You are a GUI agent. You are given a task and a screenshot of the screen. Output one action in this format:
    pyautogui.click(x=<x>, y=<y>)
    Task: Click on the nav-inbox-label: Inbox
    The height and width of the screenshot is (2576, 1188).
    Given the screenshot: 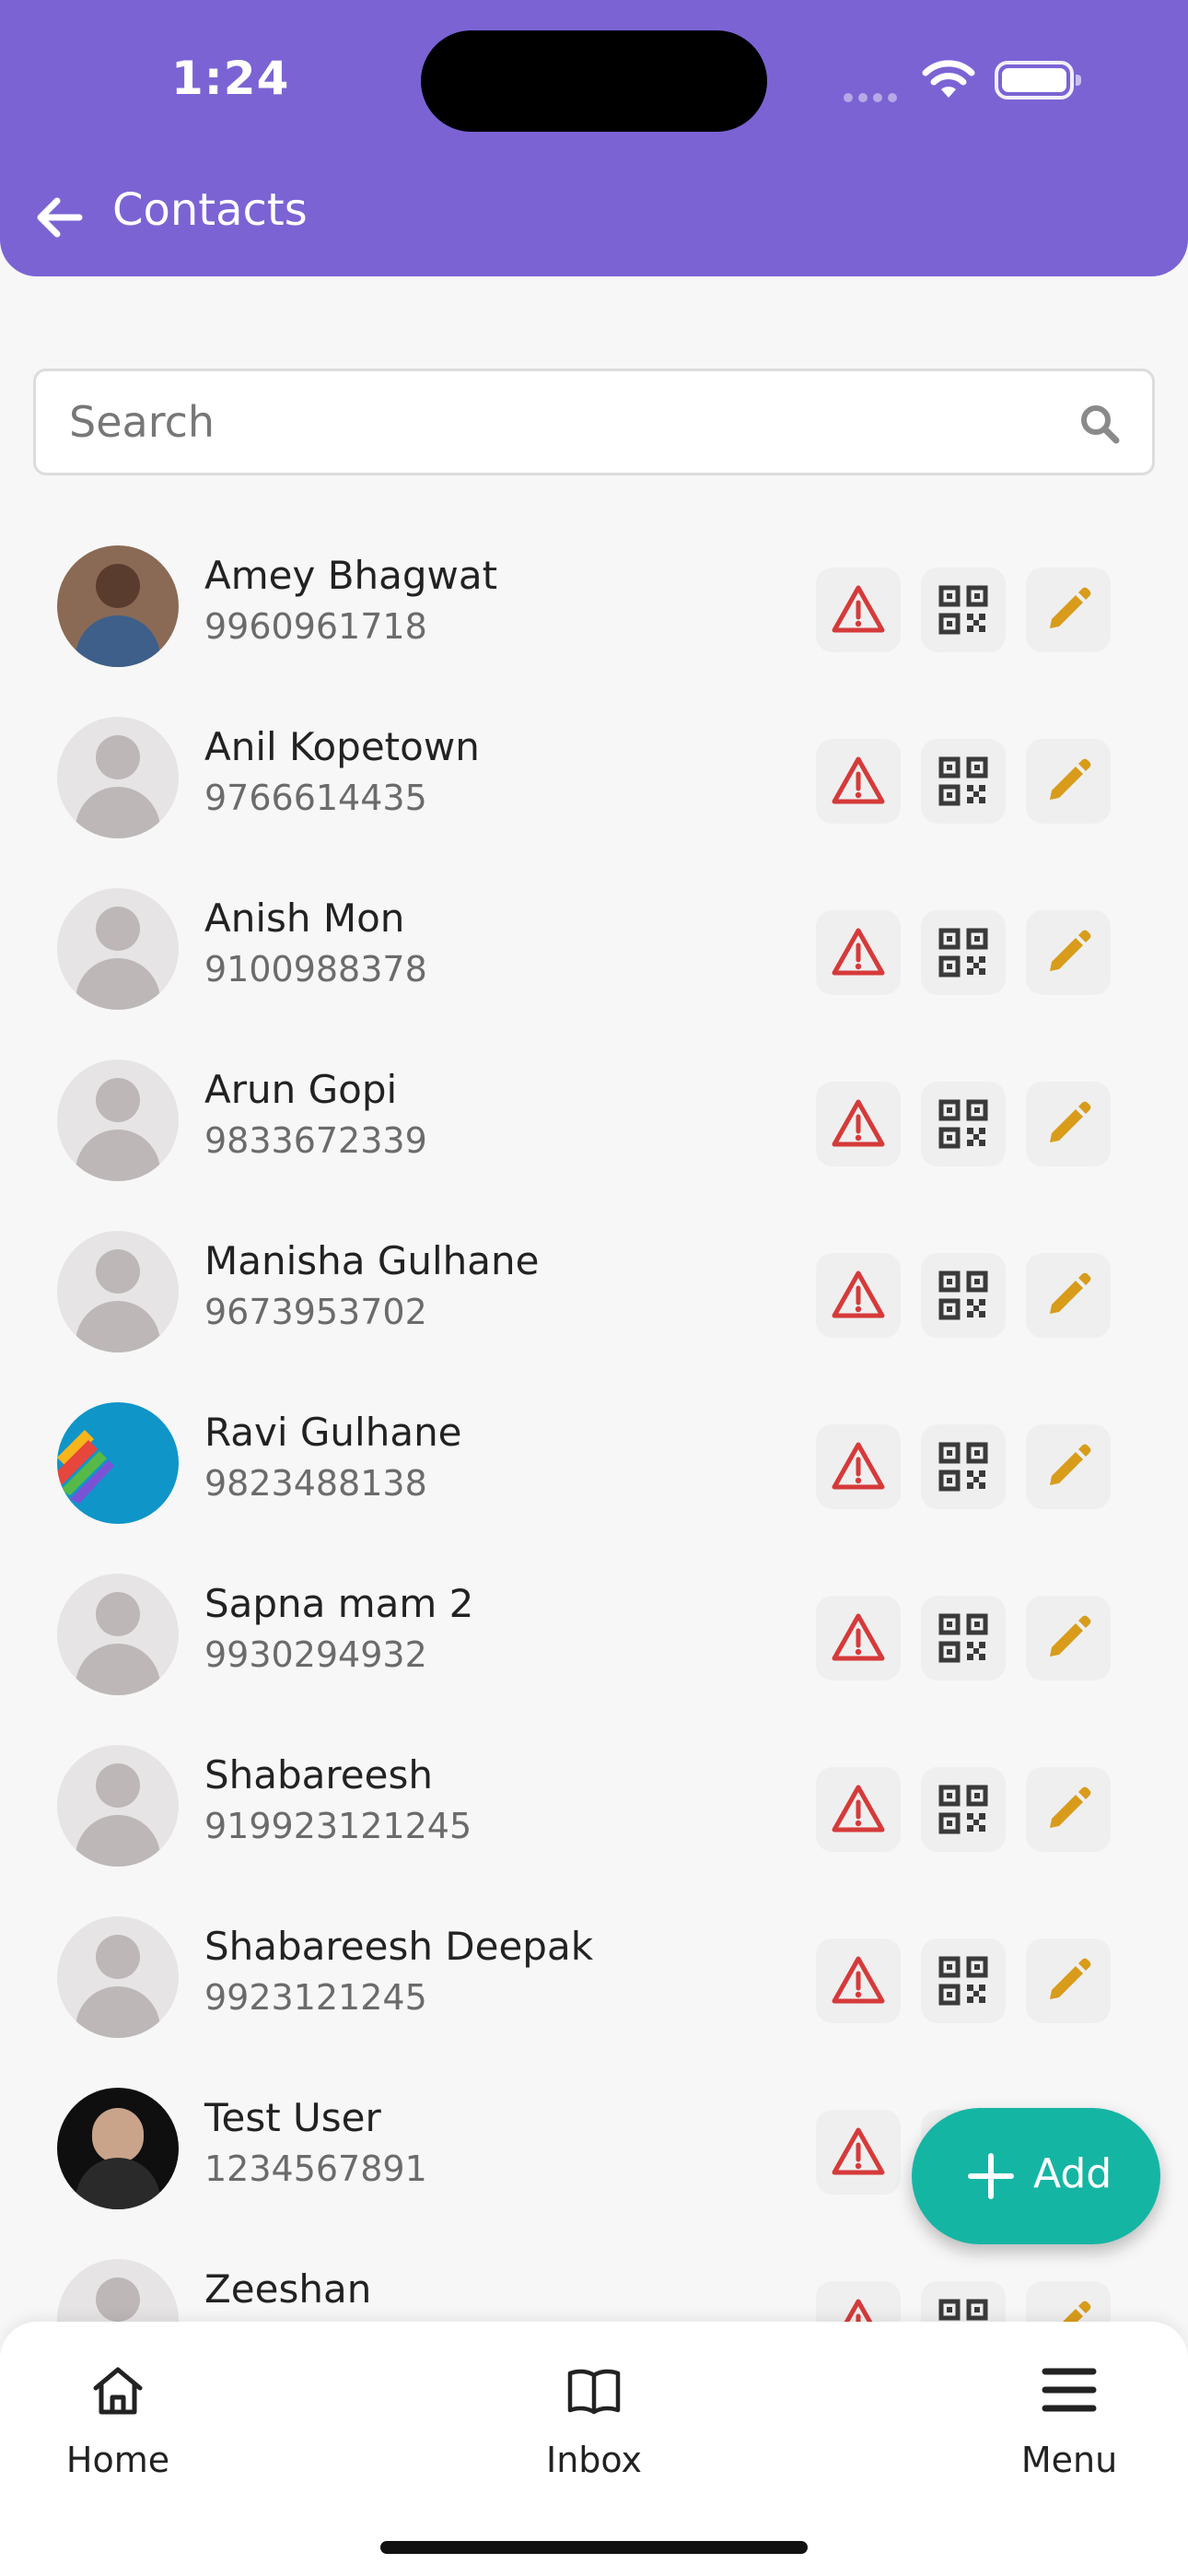 What is the action you would take?
    pyautogui.click(x=594, y=2460)
    